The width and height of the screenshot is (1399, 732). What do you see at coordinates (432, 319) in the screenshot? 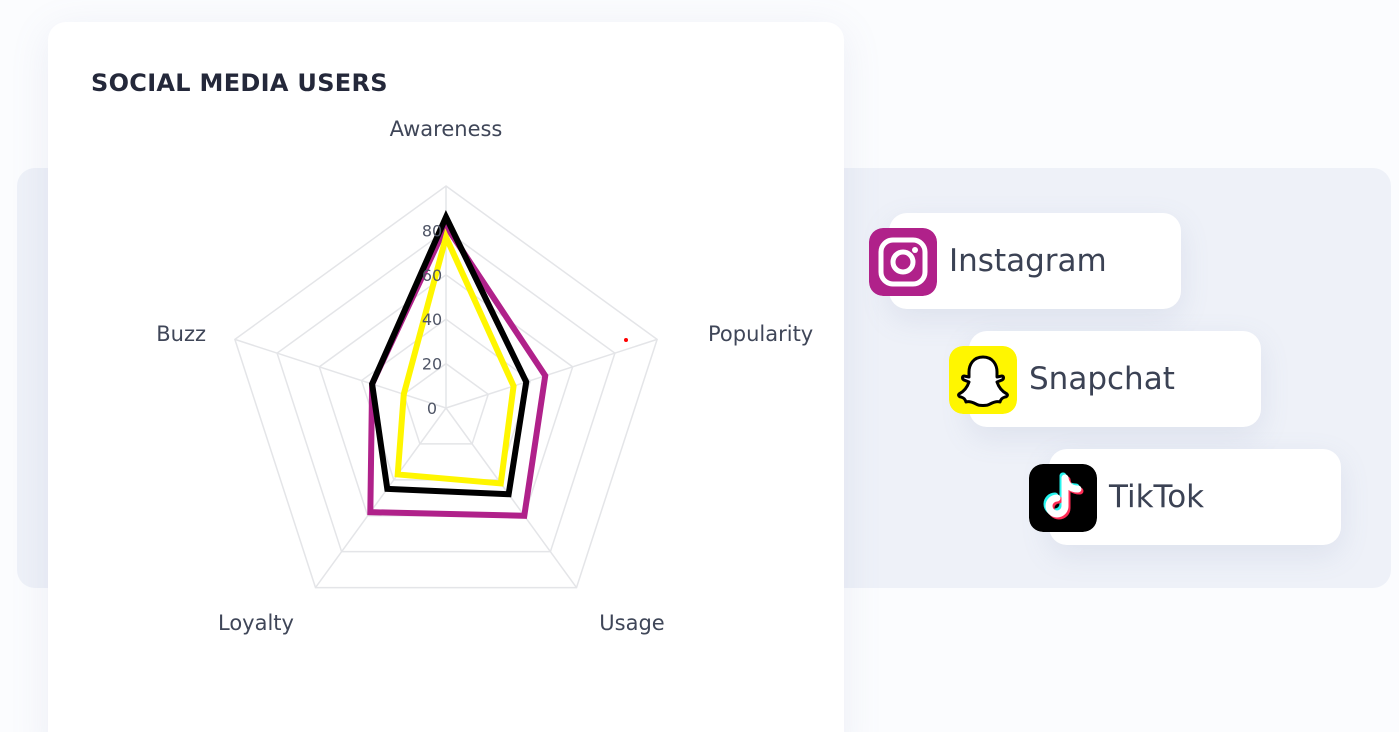
I see `tick-label: 40` at bounding box center [432, 319].